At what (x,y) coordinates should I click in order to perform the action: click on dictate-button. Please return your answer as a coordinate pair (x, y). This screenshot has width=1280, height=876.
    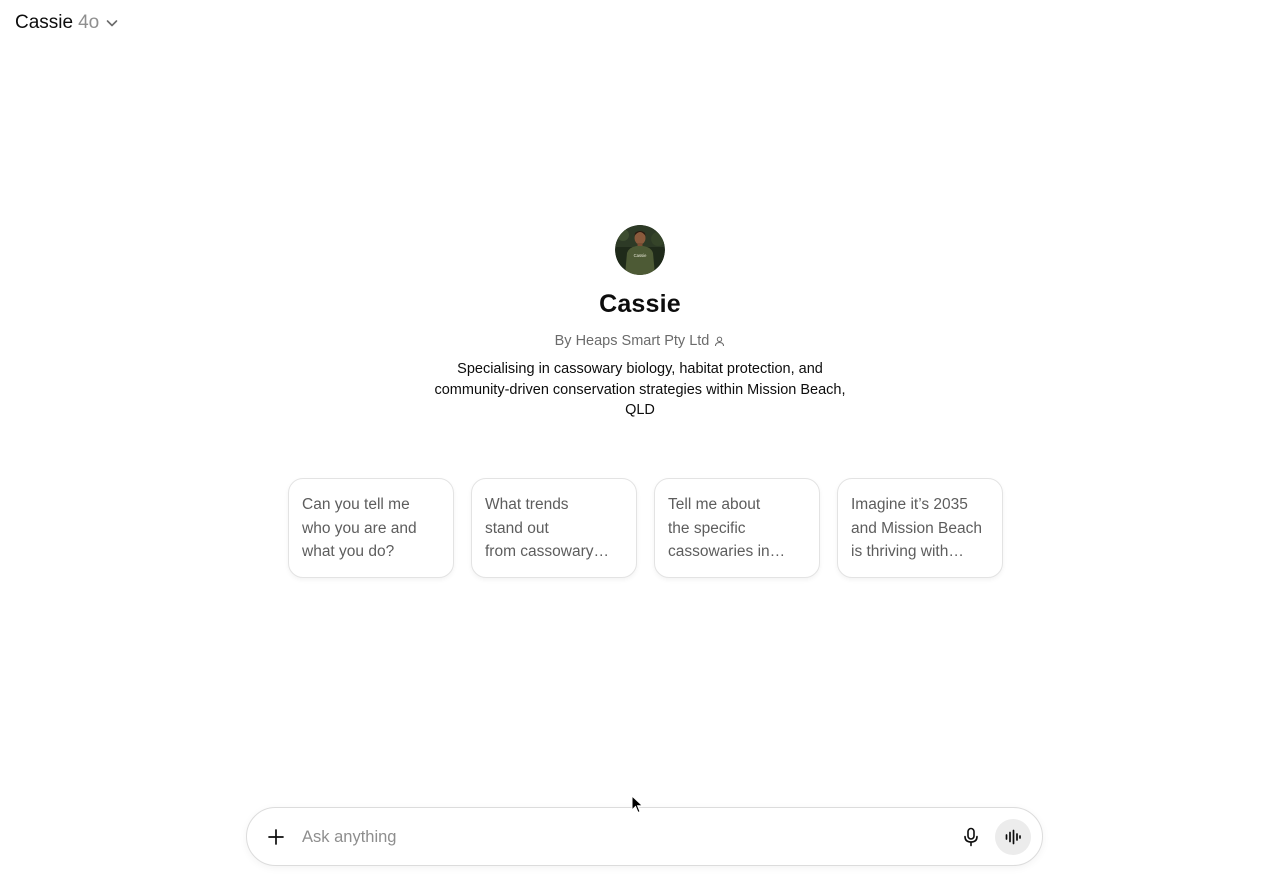
    Looking at the image, I should click on (971, 837).